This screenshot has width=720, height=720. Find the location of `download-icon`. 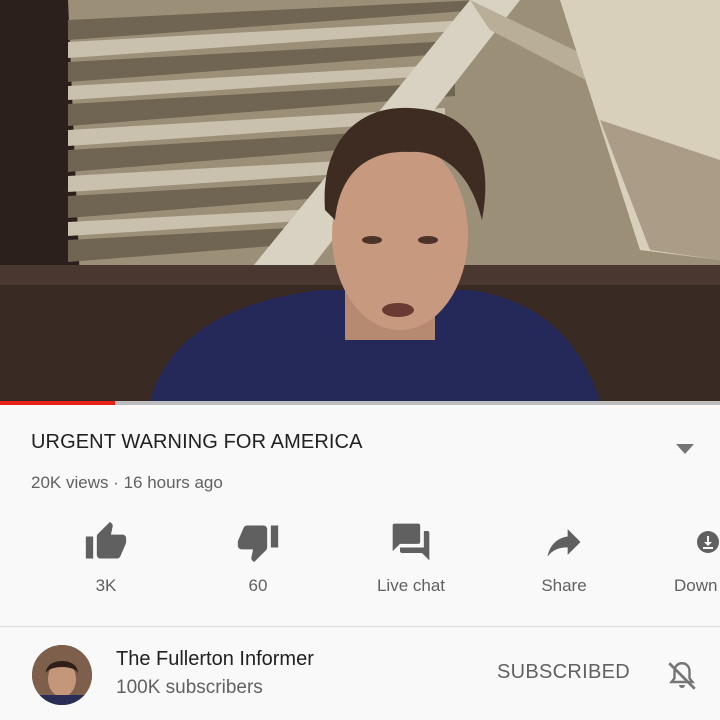

download-icon is located at coordinates (691, 542).